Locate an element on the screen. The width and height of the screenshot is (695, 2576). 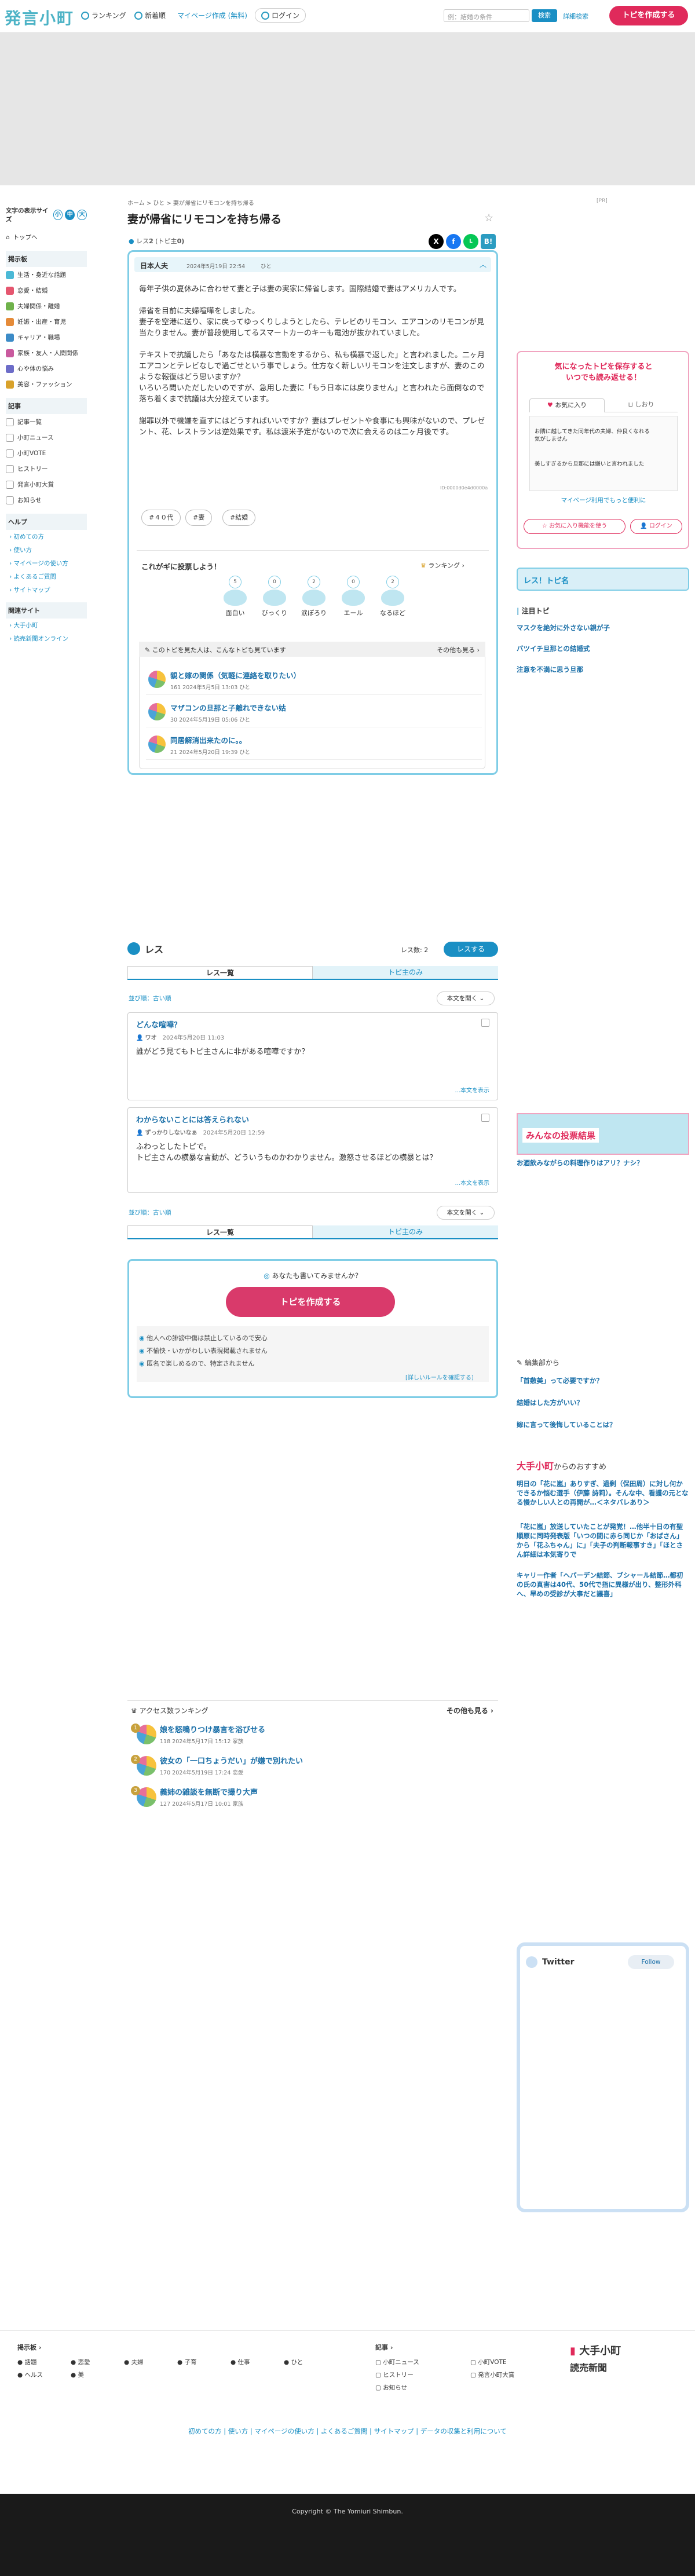
sidebar-genre-item: 夫婦関係・離婚 is located at coordinates (46, 306).